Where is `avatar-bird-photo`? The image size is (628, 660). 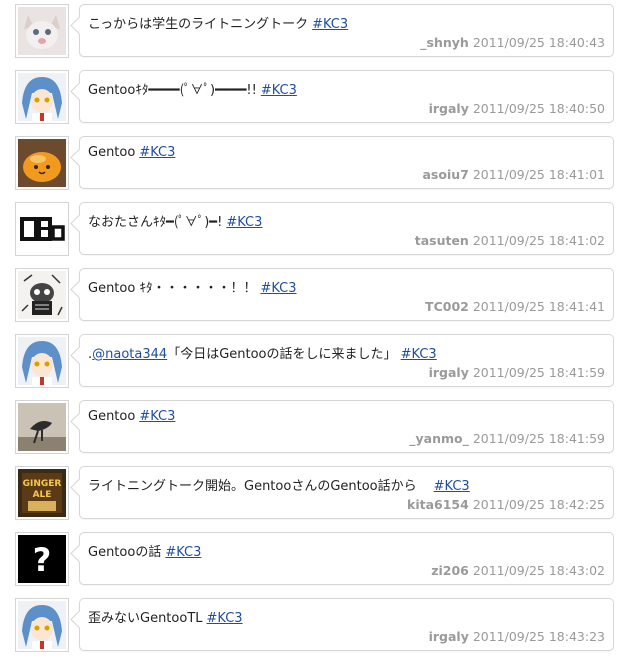 avatar-bird-photo is located at coordinates (42, 427).